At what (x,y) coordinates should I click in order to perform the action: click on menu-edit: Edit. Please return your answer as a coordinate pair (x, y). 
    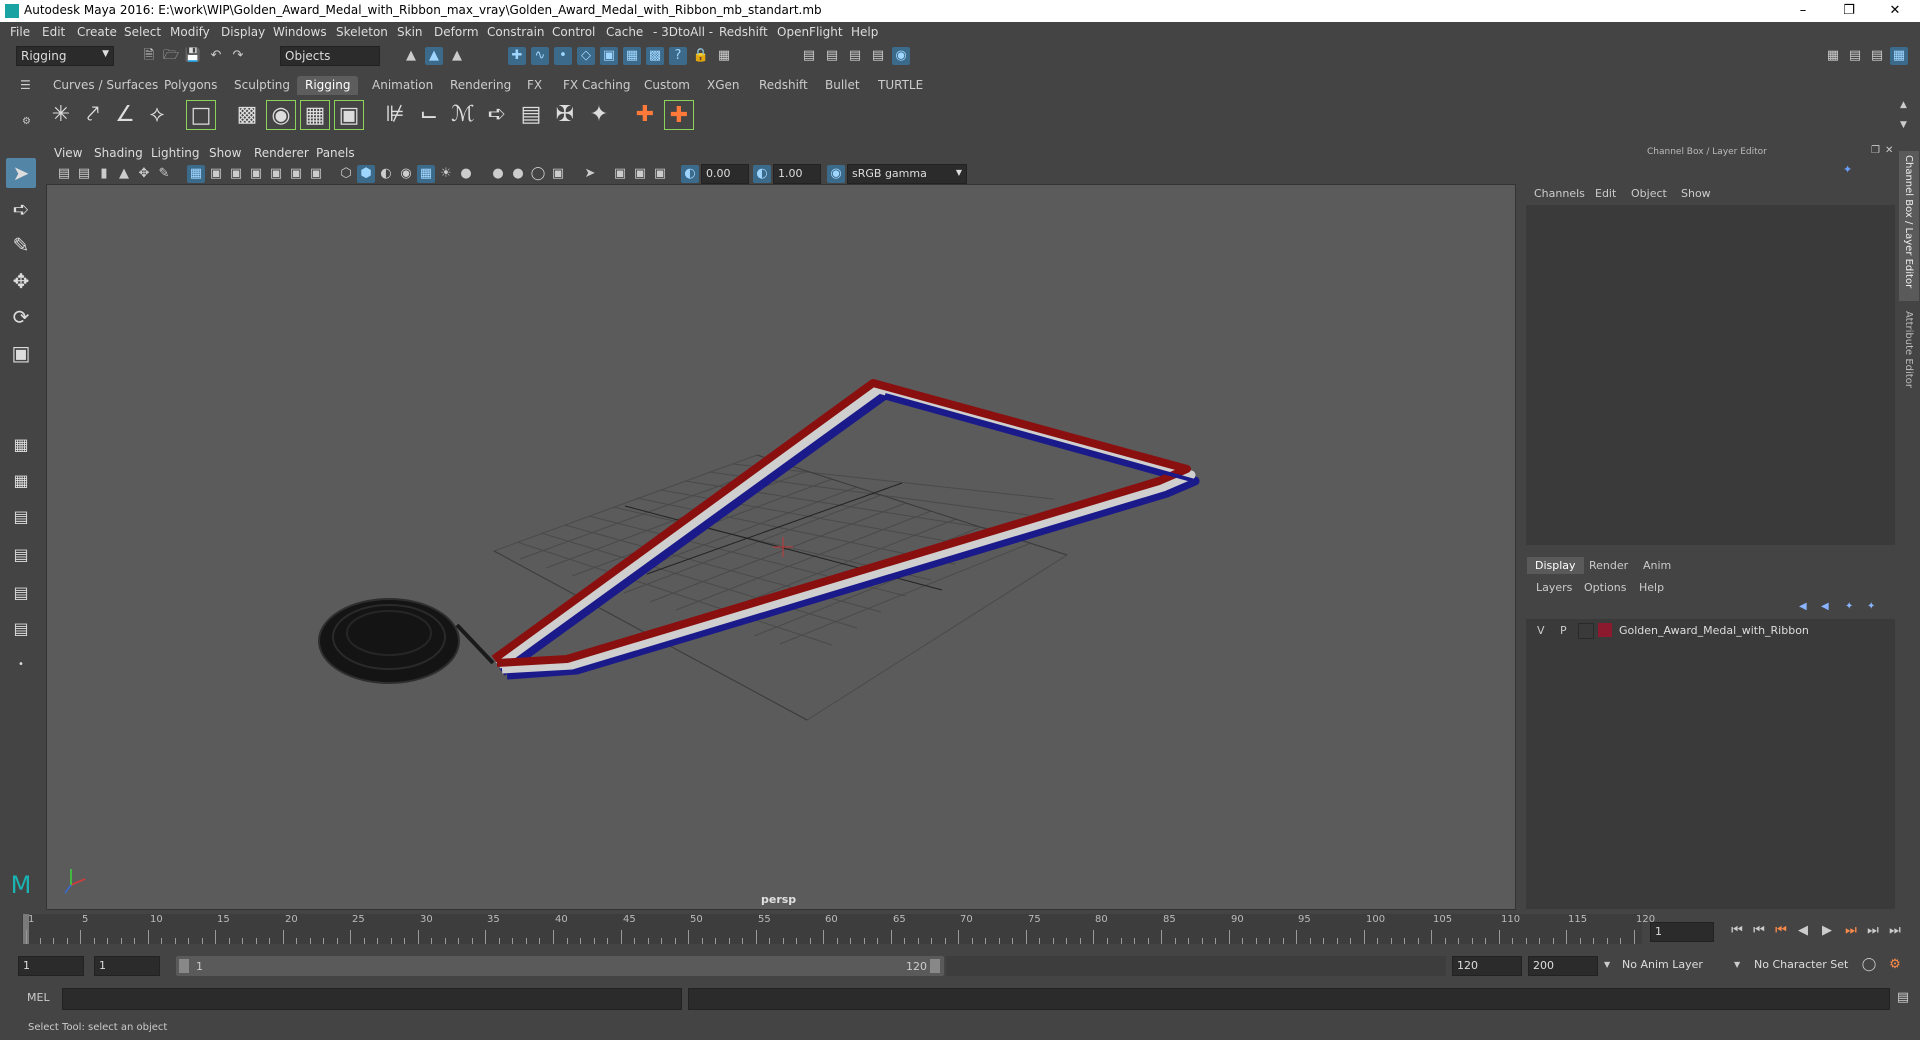
    Looking at the image, I should click on (53, 32).